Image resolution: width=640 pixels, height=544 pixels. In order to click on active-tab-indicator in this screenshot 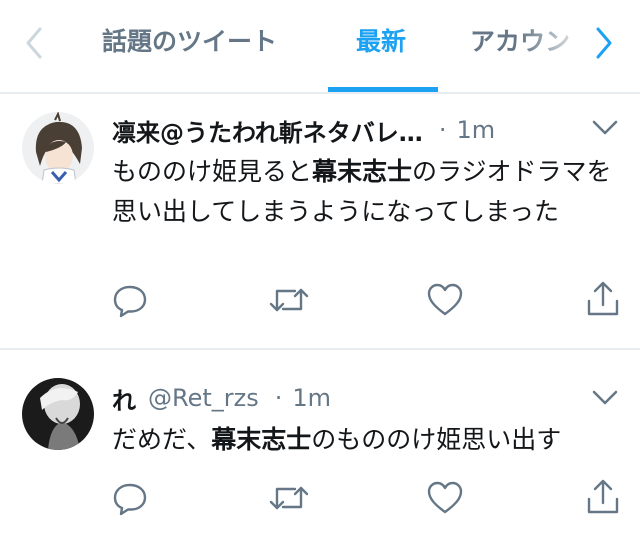, I will do `click(383, 89)`.